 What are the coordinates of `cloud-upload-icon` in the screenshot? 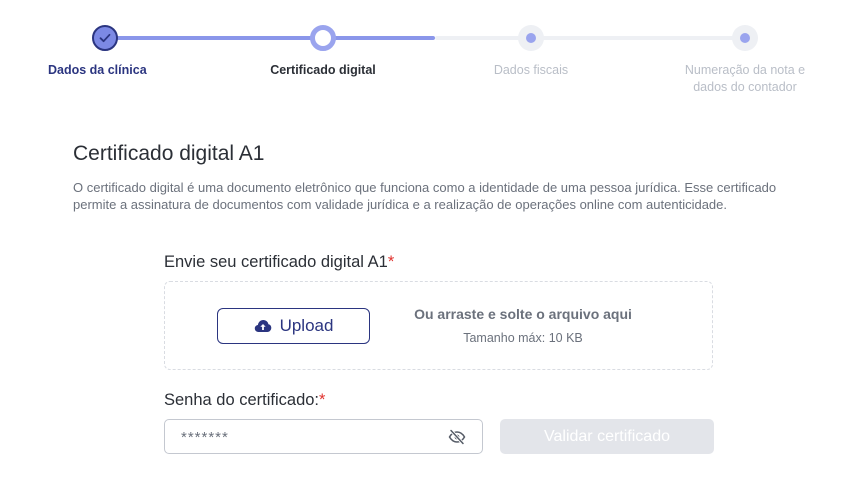 It's located at (262, 326).